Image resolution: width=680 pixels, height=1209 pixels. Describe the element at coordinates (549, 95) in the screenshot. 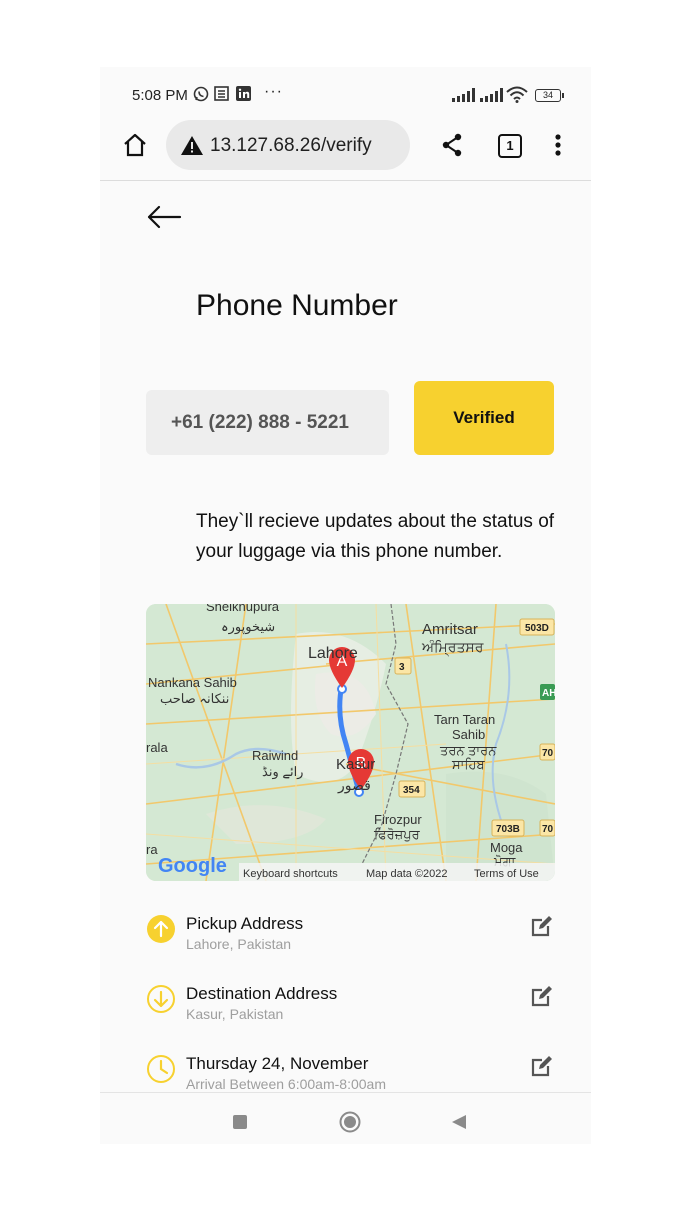

I see `battery-indicator: 34` at that location.